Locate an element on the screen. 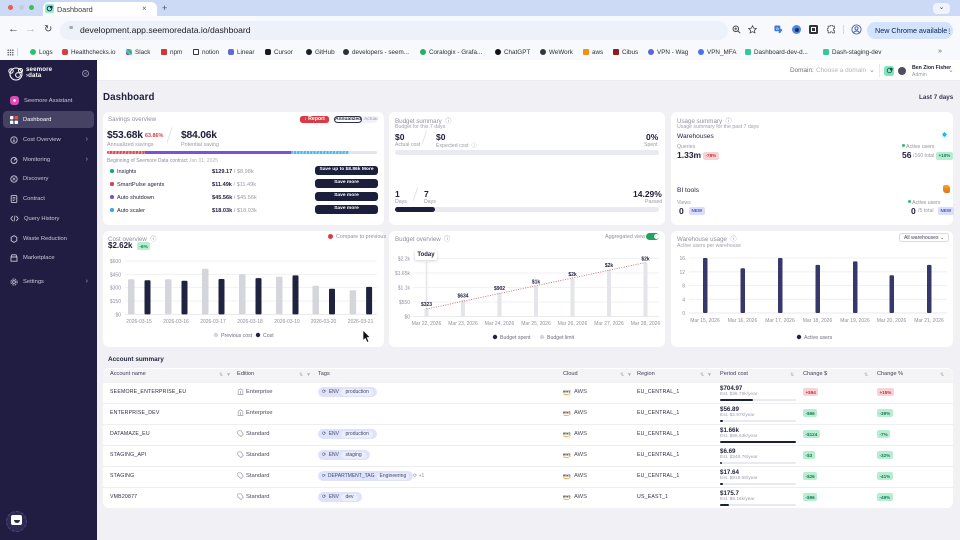 The width and height of the screenshot is (960, 540). svg-text: $550 is located at coordinates (404, 303).